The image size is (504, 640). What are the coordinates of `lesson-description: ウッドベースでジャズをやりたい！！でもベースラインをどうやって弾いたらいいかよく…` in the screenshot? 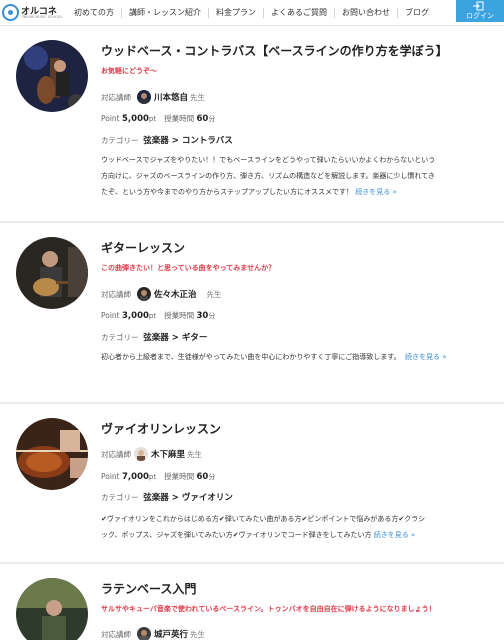 It's located at (296, 176).